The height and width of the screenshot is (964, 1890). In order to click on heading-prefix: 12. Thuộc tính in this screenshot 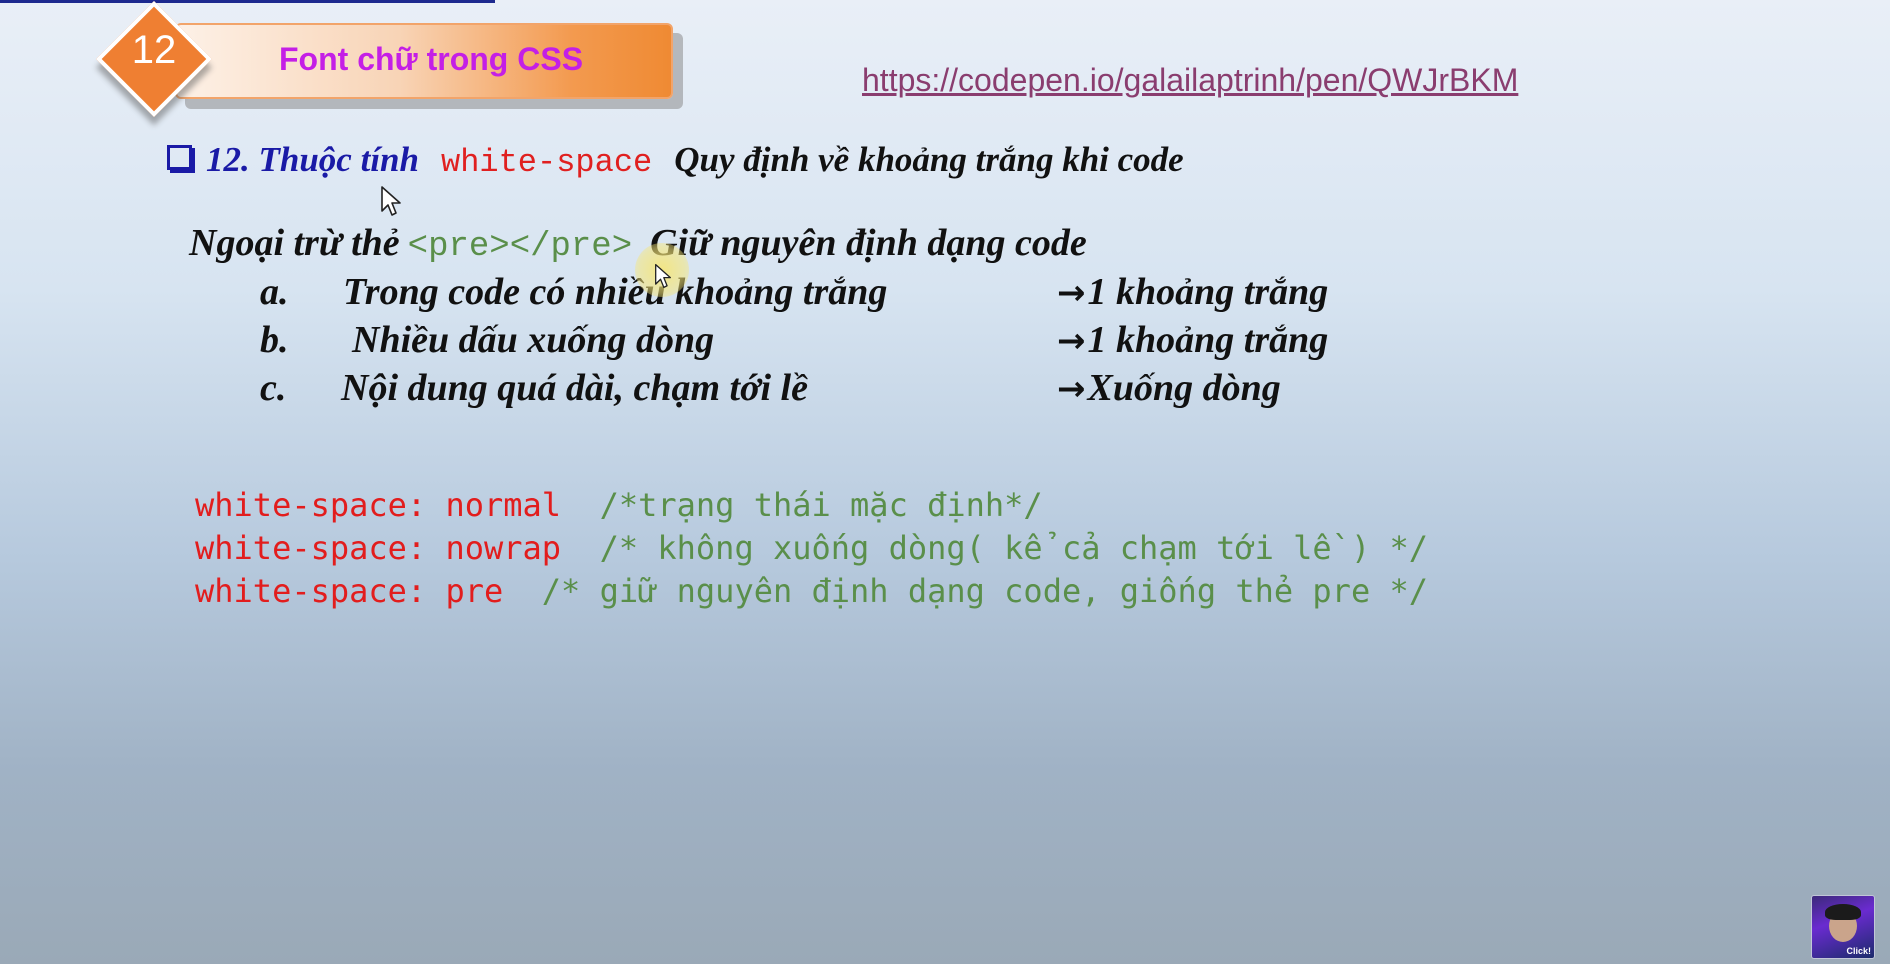, I will do `click(312, 159)`.